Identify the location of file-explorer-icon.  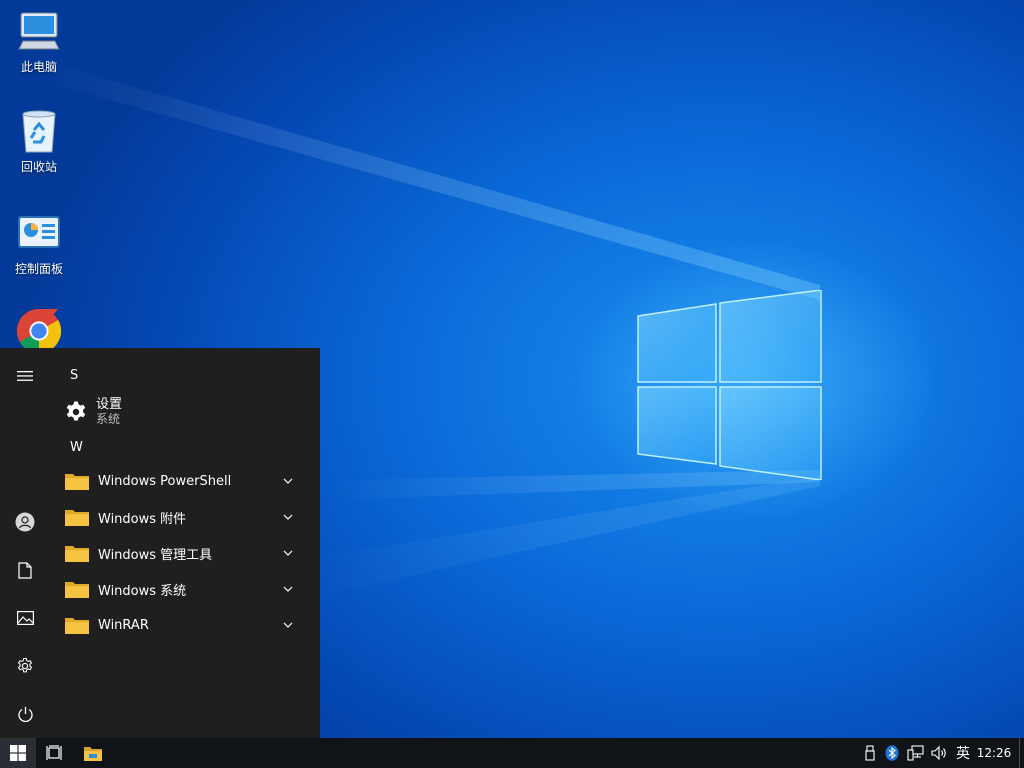
(93, 753).